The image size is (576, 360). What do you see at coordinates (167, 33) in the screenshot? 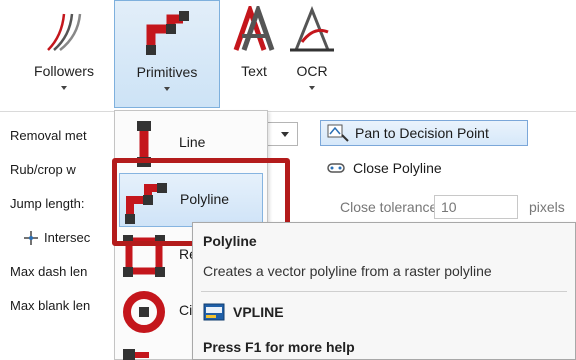
I see `primitives-icon` at bounding box center [167, 33].